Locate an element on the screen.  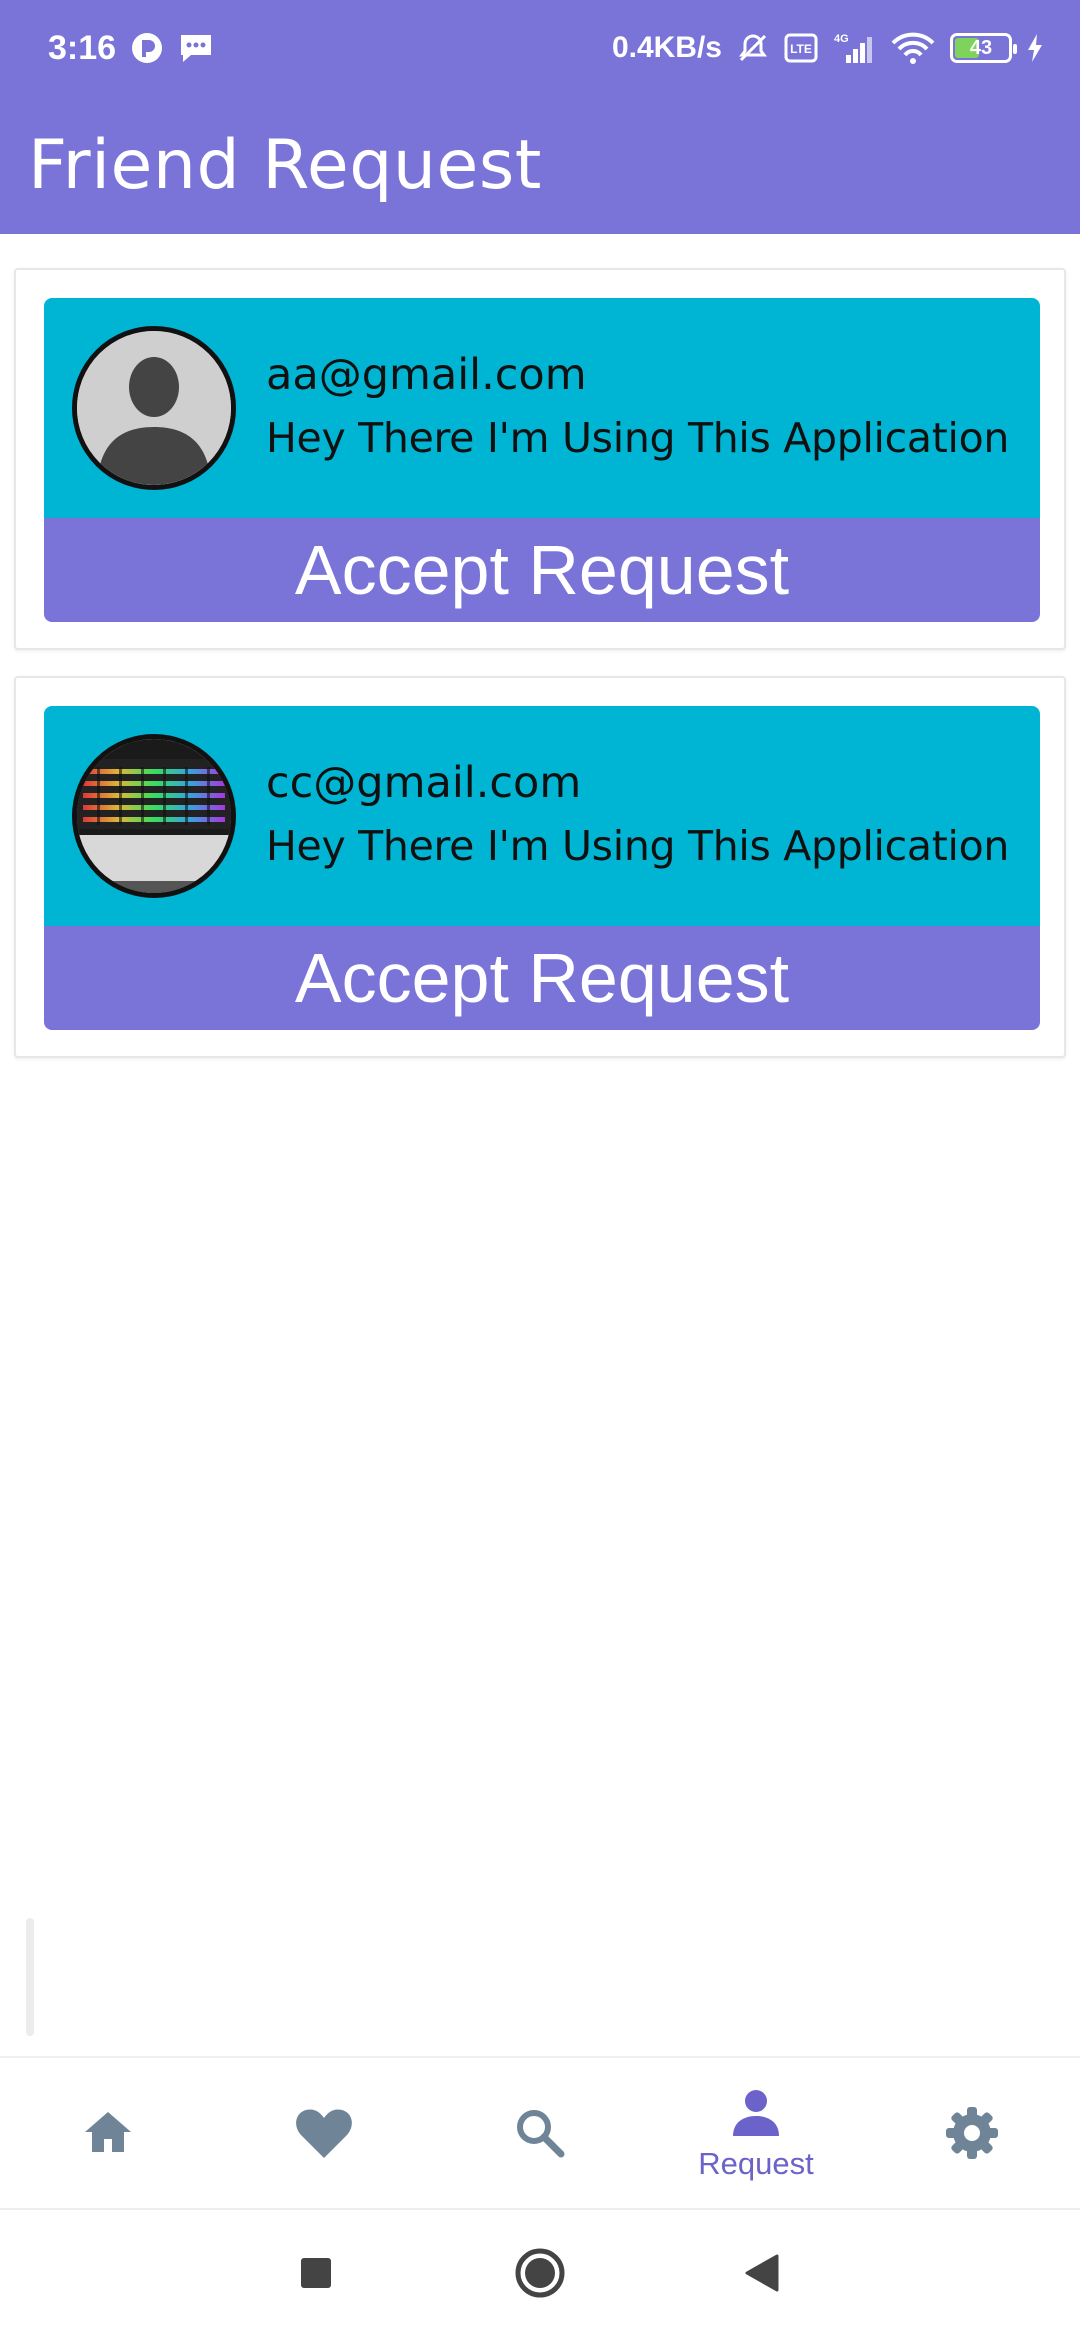
nav-item-favorites is located at coordinates (324, 2135).